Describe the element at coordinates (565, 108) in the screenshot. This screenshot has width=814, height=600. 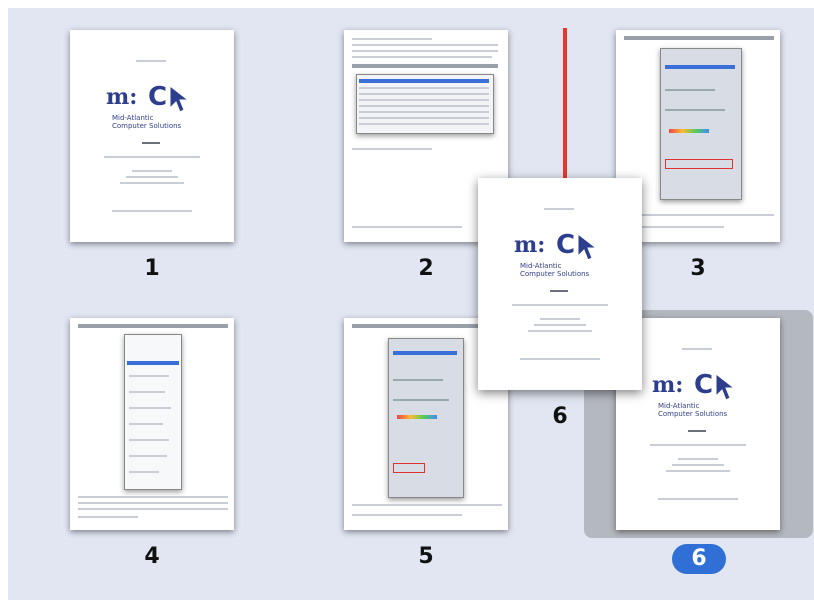
I see `insertion-marker` at that location.